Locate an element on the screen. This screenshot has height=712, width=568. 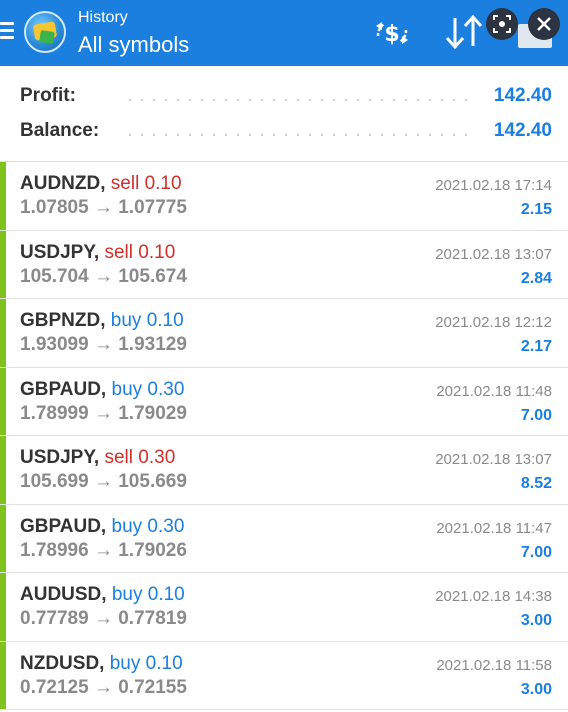
app-bar: History All symbols $ is located at coordinates (284, 33).